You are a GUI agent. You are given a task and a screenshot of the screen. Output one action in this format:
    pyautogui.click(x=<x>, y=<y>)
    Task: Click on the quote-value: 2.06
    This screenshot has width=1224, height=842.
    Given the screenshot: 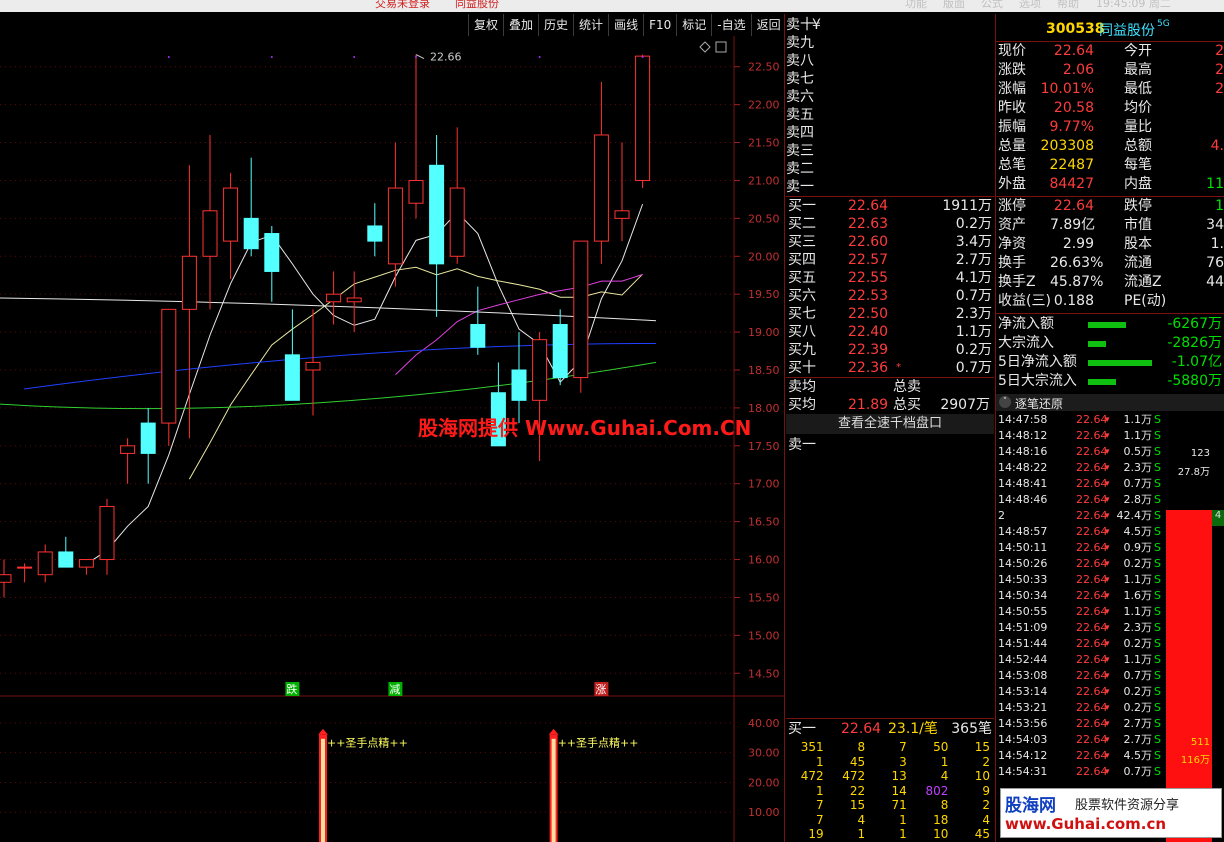 What is the action you would take?
    pyautogui.click(x=1078, y=70)
    